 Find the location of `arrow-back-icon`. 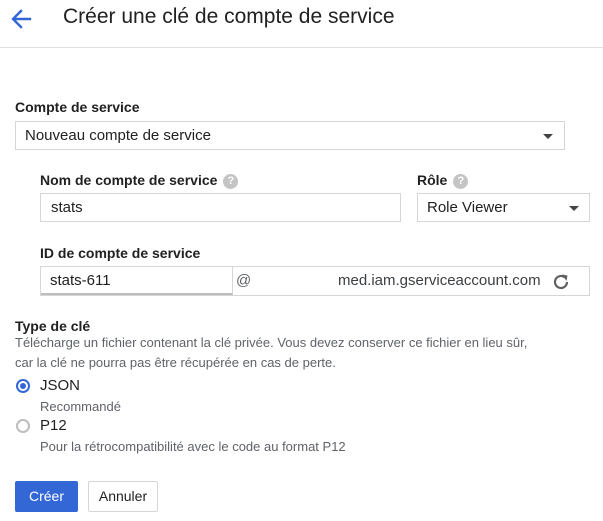

arrow-back-icon is located at coordinates (21, 19).